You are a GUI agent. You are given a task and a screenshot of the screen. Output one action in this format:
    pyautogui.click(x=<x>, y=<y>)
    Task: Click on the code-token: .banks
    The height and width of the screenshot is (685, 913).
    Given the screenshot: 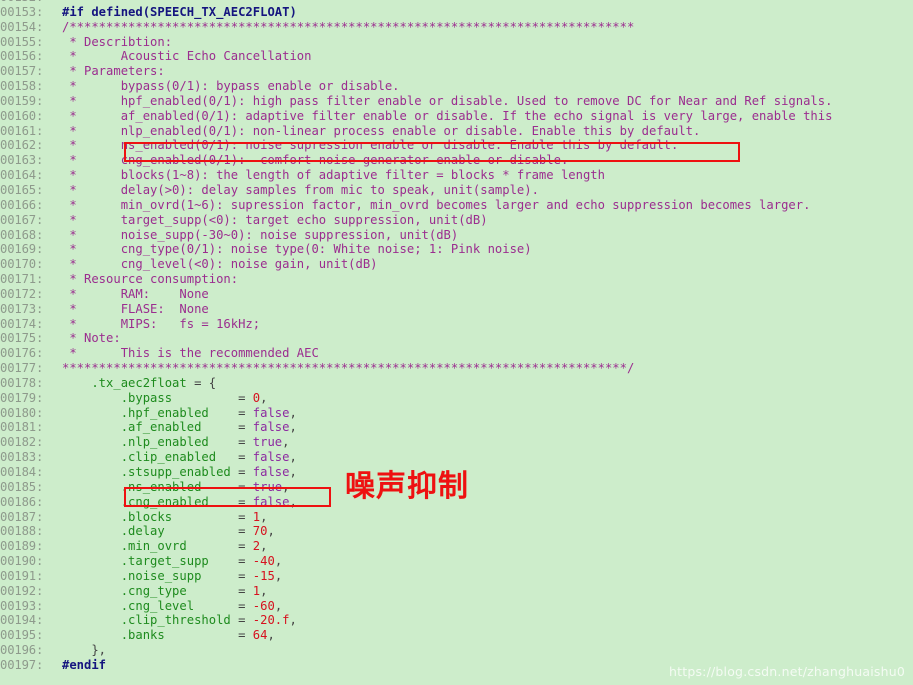 What is the action you would take?
    pyautogui.click(x=150, y=635)
    